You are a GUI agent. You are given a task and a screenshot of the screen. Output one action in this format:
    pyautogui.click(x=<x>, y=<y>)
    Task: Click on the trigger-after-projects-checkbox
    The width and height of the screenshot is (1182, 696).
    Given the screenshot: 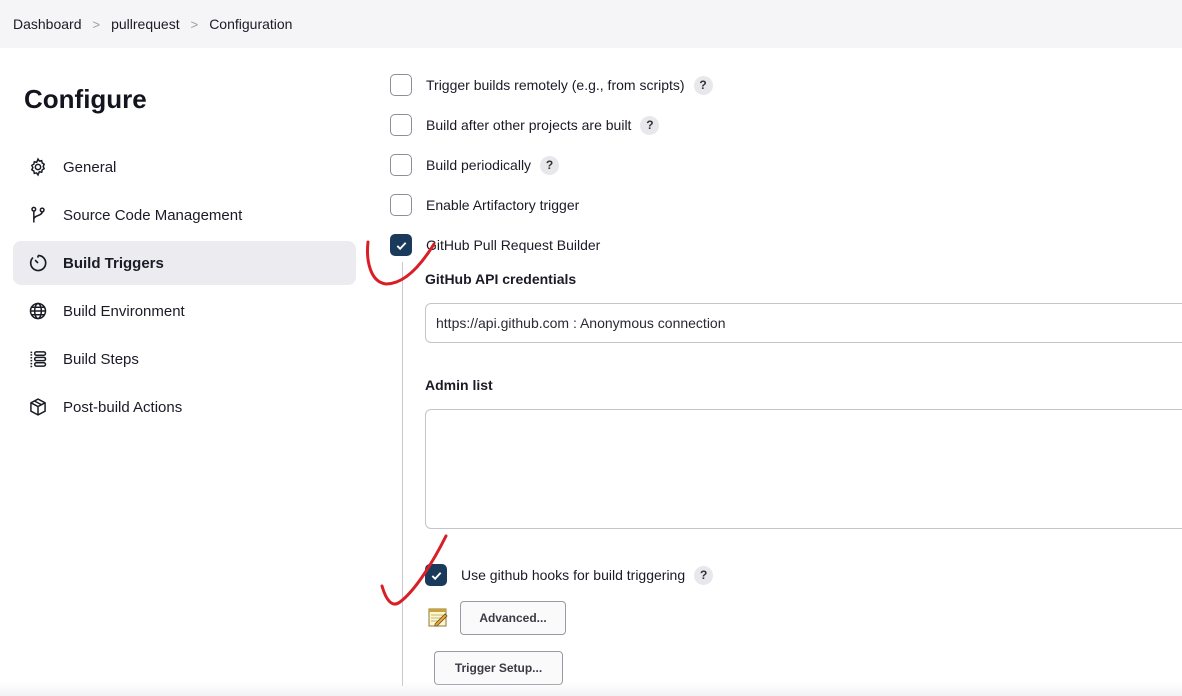 What is the action you would take?
    pyautogui.click(x=401, y=125)
    